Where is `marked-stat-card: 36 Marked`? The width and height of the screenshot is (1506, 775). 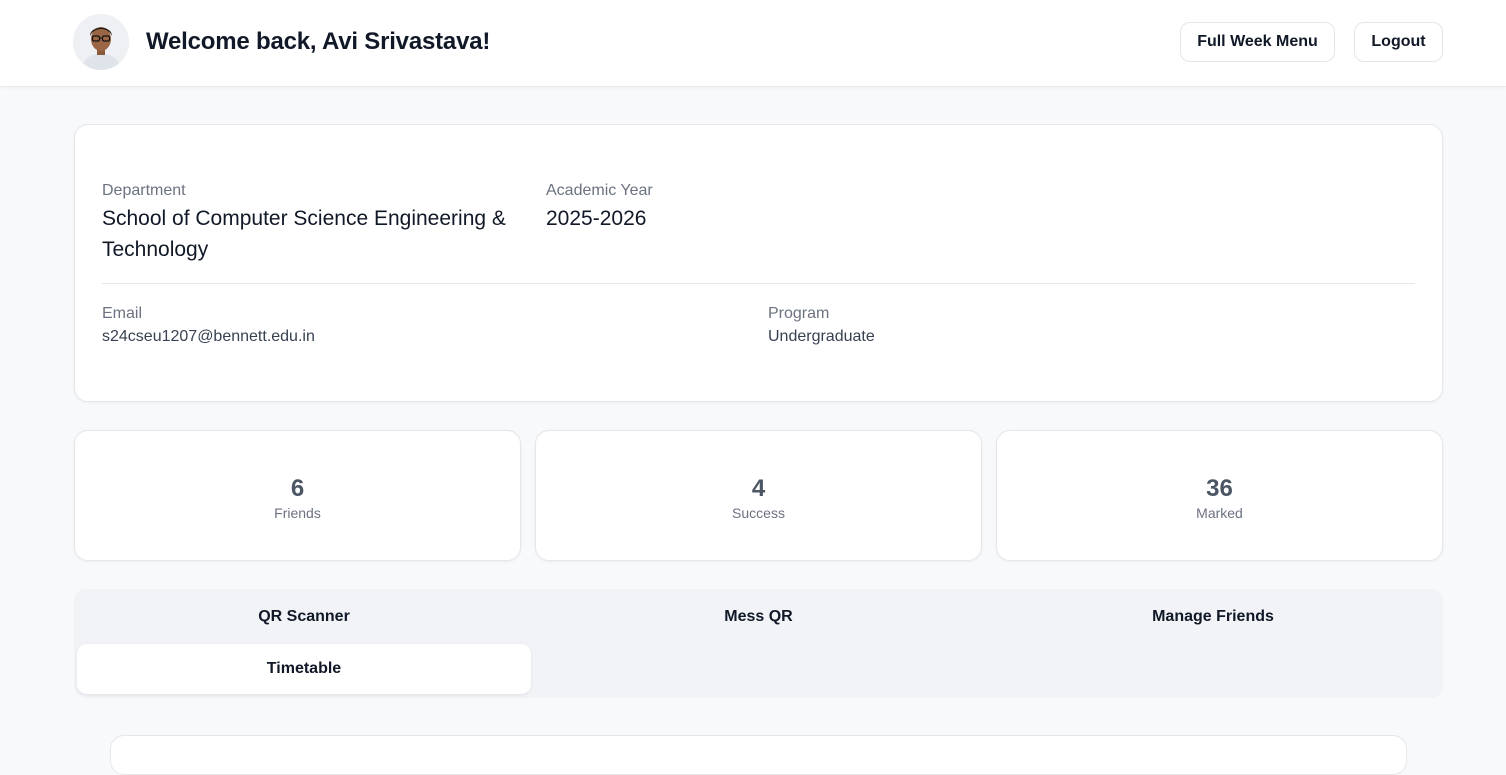 marked-stat-card: 36 Marked is located at coordinates (1219, 495).